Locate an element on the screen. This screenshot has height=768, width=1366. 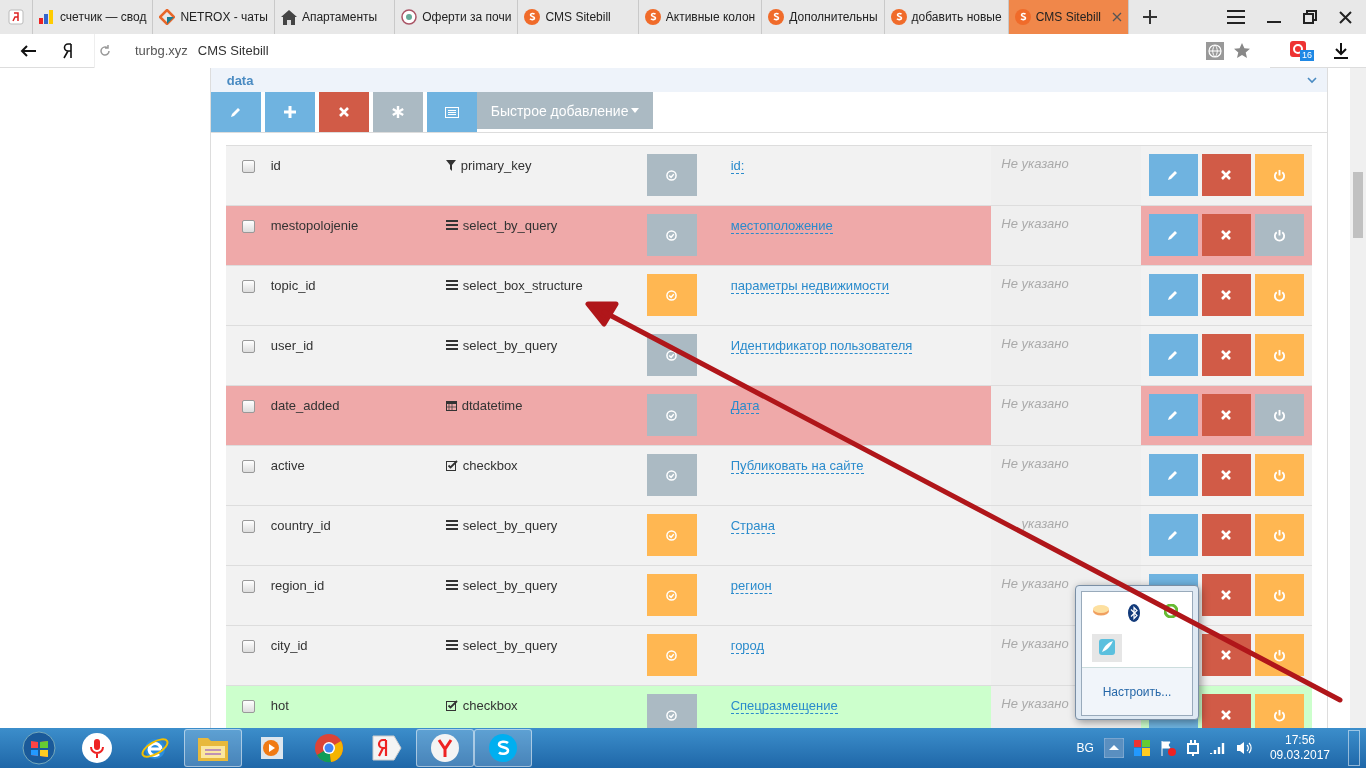
back-arrow-icon is located at coordinates (28, 50).